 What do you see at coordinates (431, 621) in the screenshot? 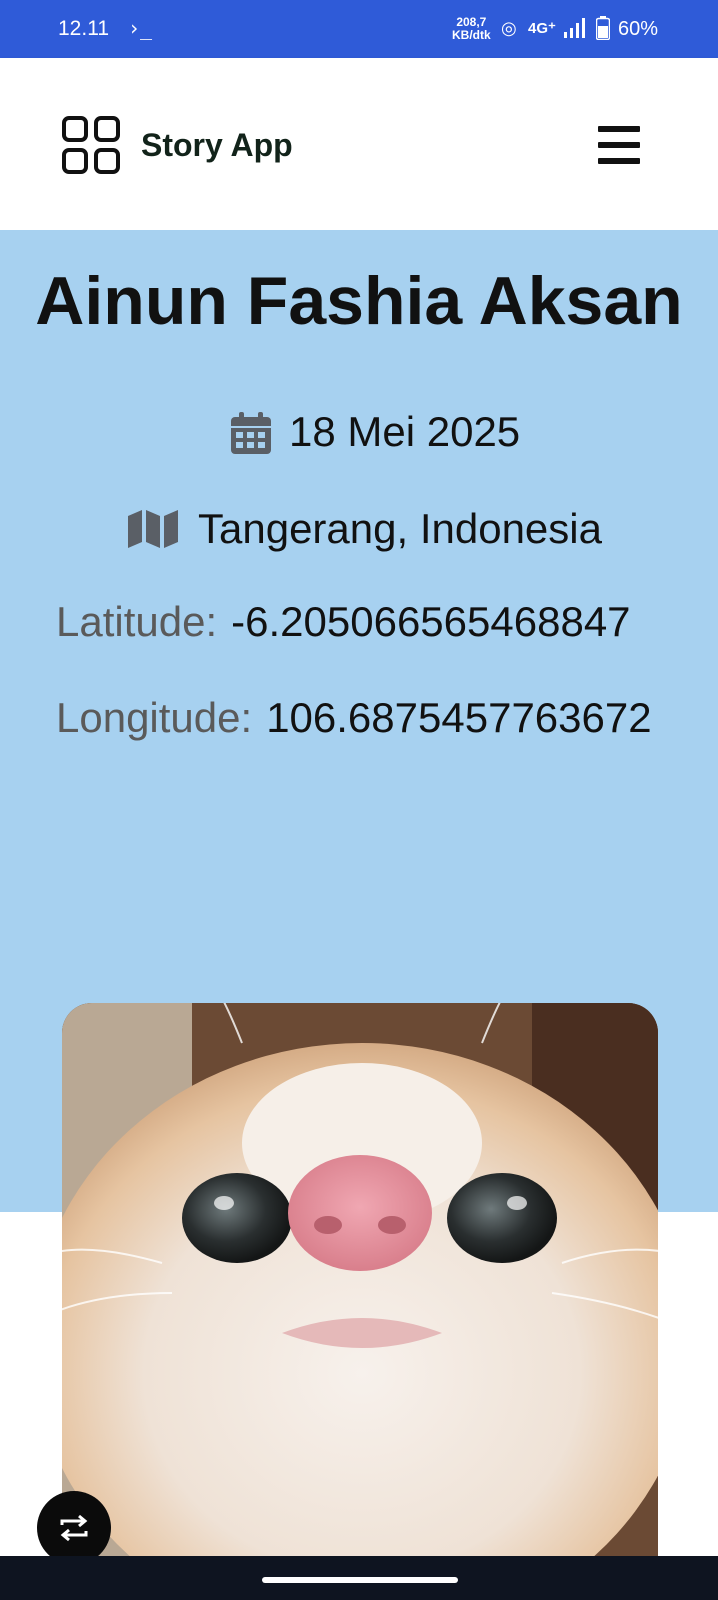
I see `latitude-value: -6.205066565468847` at bounding box center [431, 621].